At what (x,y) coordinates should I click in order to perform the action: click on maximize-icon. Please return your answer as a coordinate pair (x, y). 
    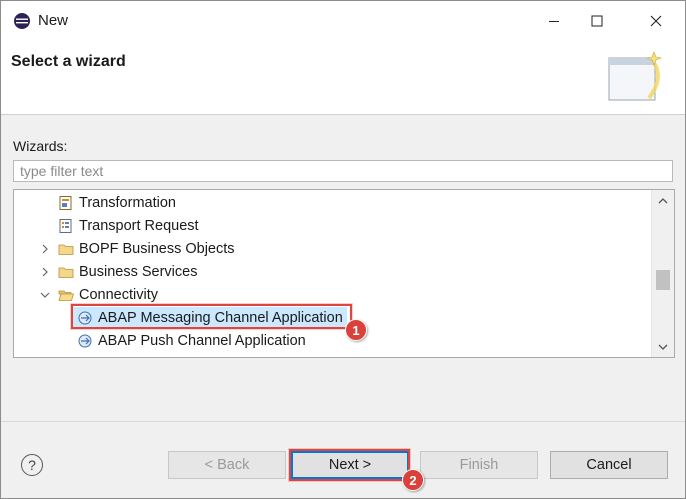
    Looking at the image, I should click on (597, 21).